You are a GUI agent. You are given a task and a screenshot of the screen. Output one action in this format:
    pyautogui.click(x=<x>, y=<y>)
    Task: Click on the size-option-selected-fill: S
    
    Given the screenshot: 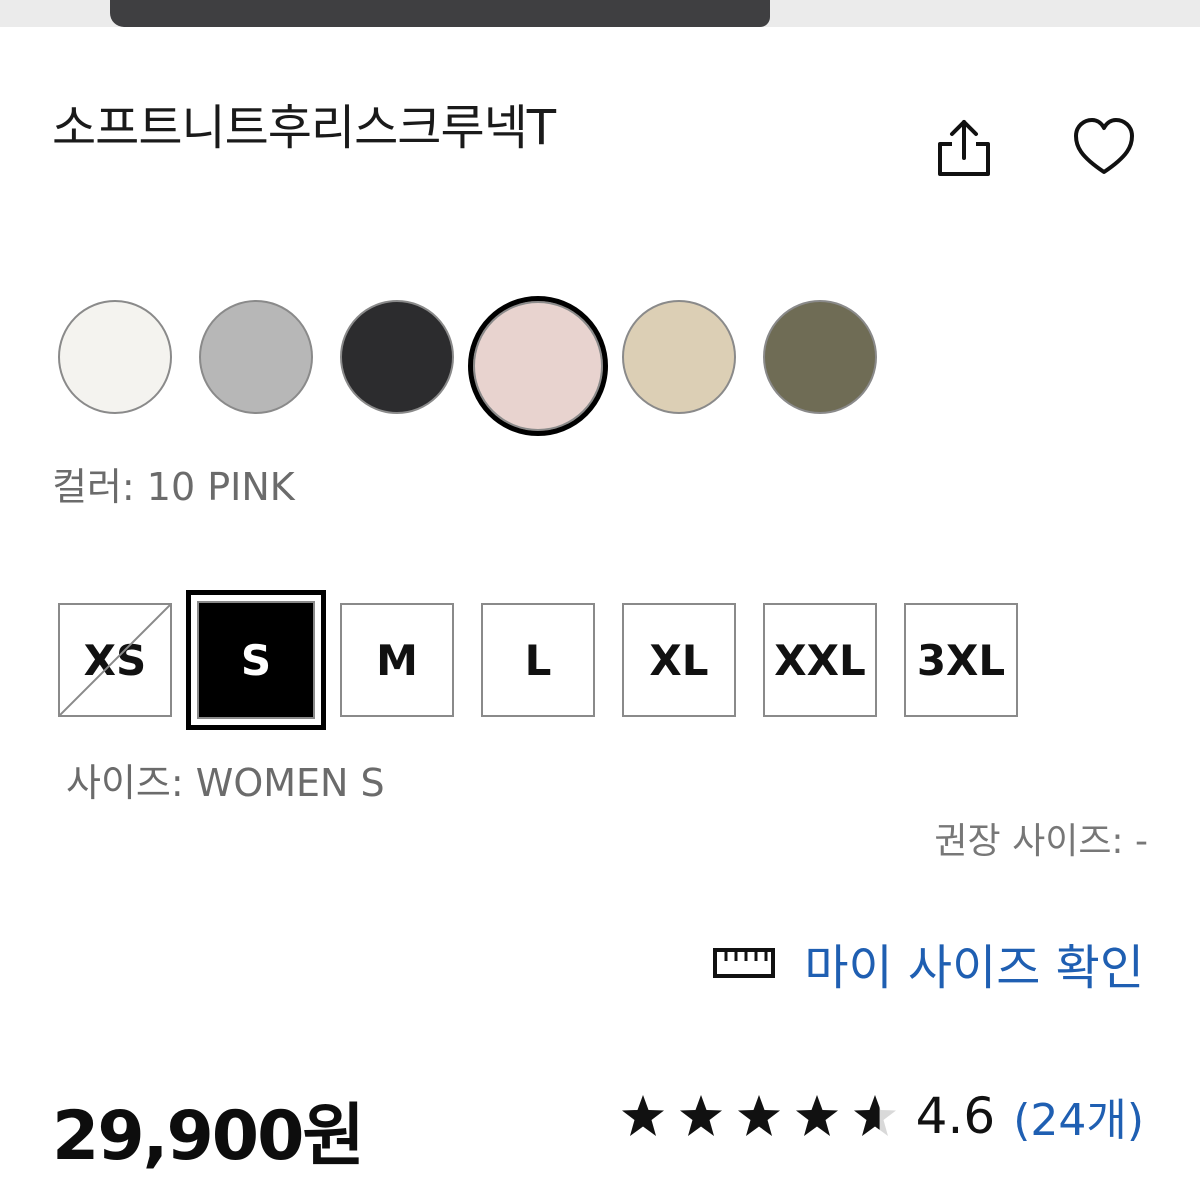 What is the action you would take?
    pyautogui.click(x=256, y=660)
    